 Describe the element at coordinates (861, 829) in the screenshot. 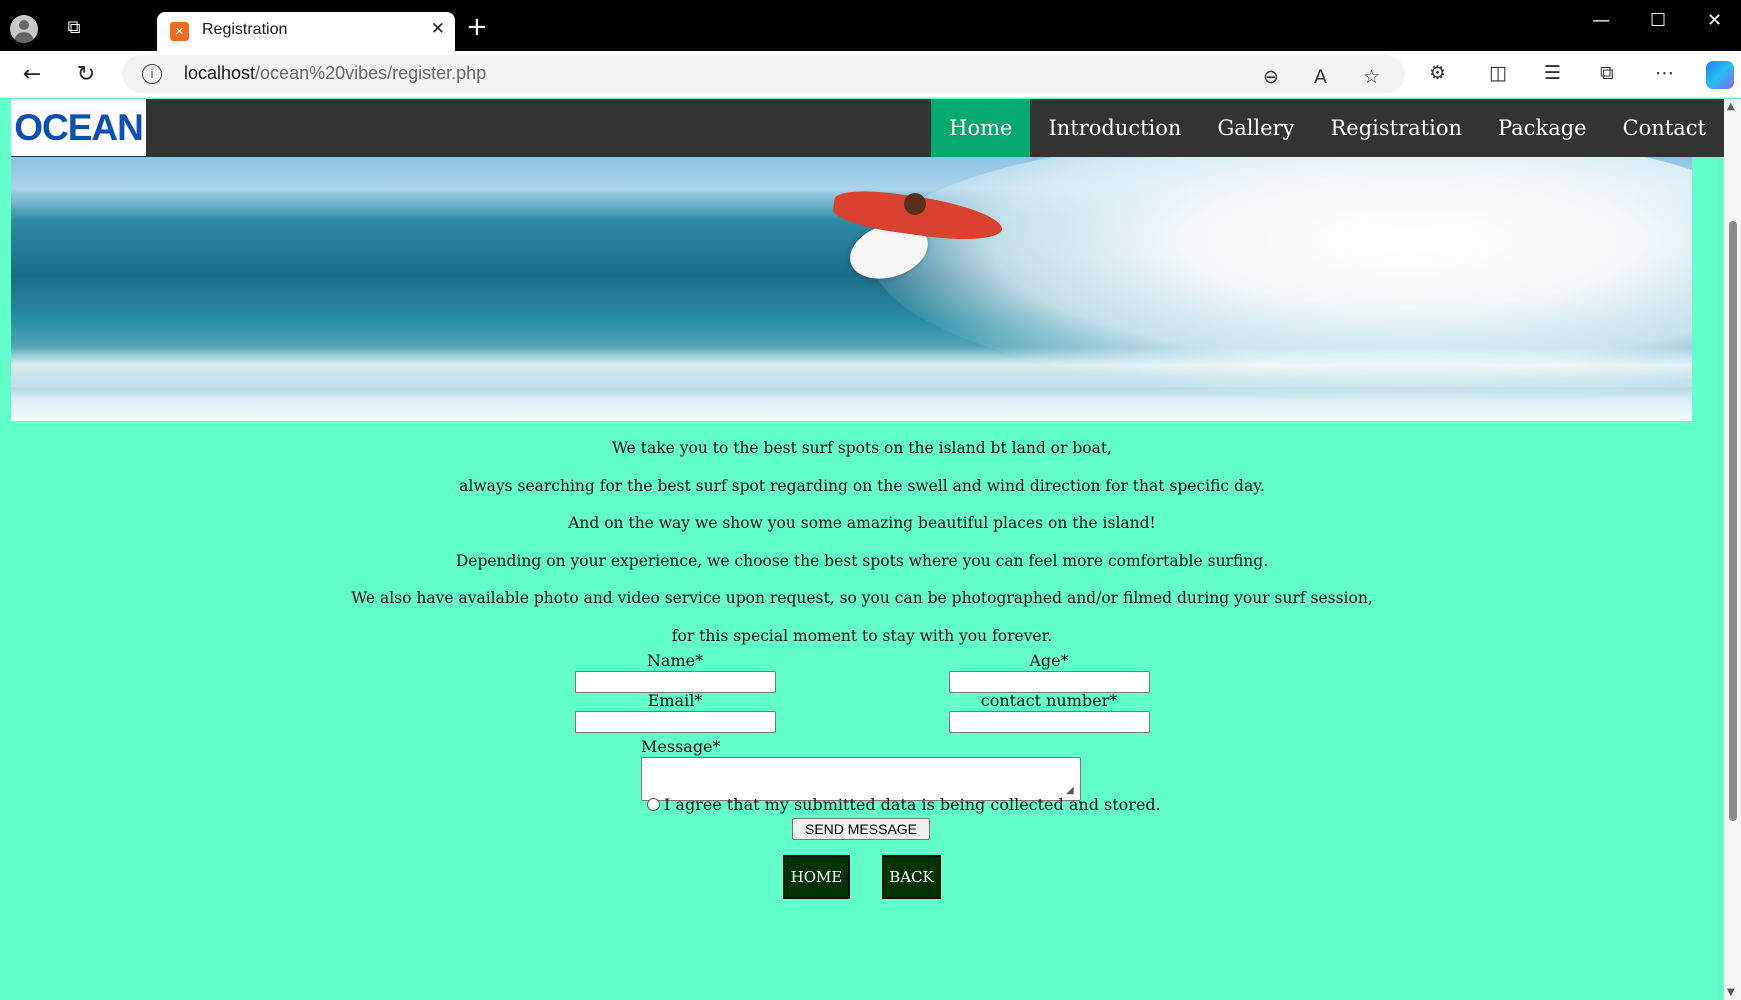

I see `send-message-button: SEND MESSAGE` at that location.